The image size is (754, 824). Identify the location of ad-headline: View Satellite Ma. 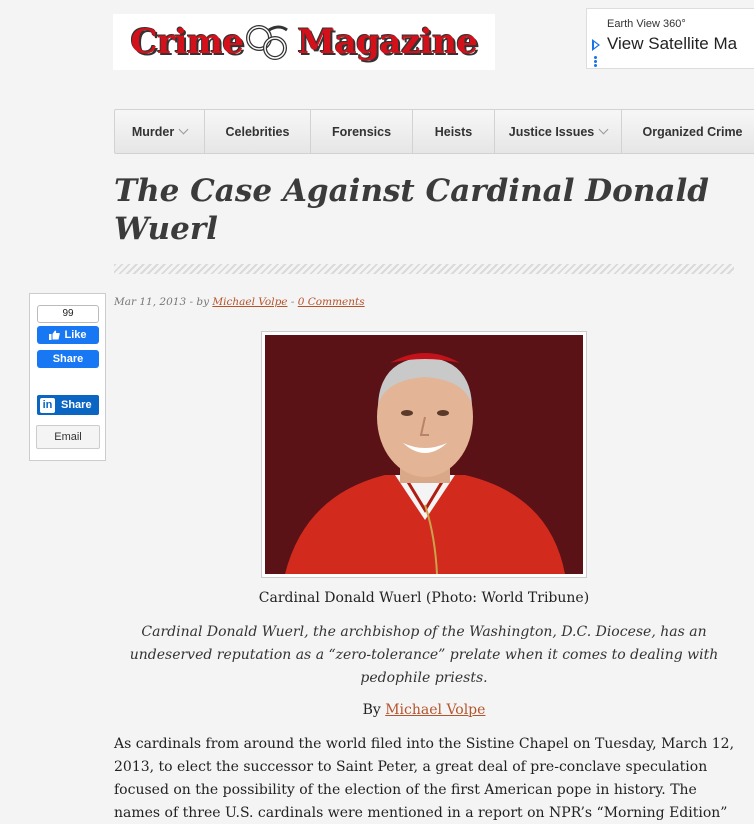
(672, 44).